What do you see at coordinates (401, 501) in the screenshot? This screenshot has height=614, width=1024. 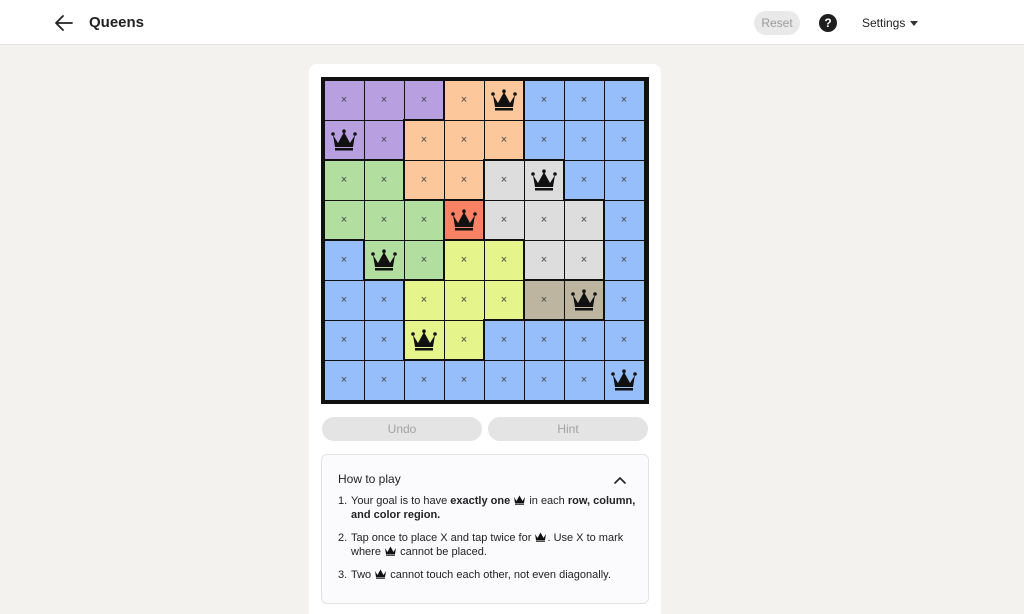 I see `rule-text: Your goal is to have` at bounding box center [401, 501].